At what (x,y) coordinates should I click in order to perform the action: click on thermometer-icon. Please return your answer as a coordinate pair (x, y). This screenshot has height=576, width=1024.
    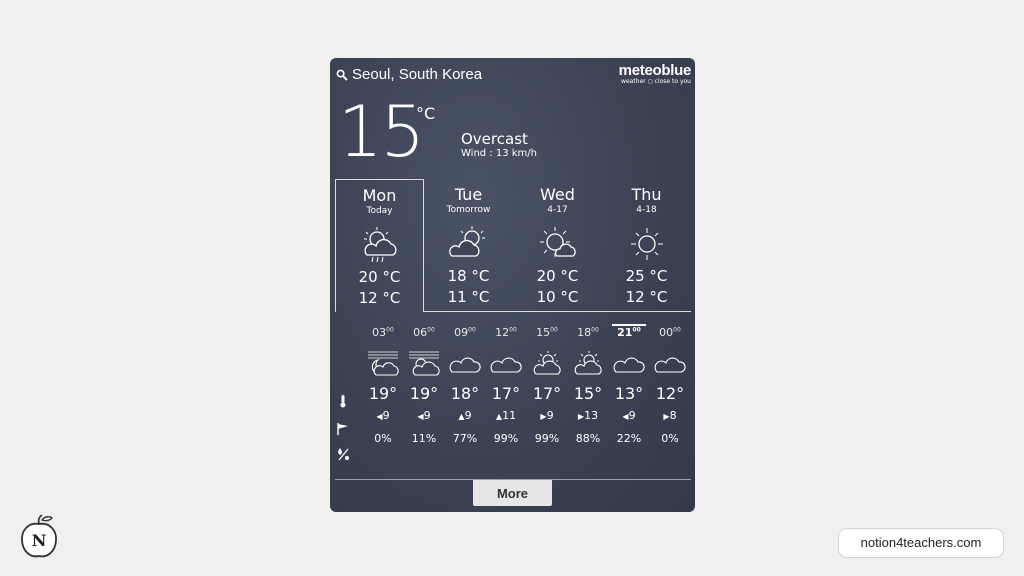
    Looking at the image, I should click on (343, 401).